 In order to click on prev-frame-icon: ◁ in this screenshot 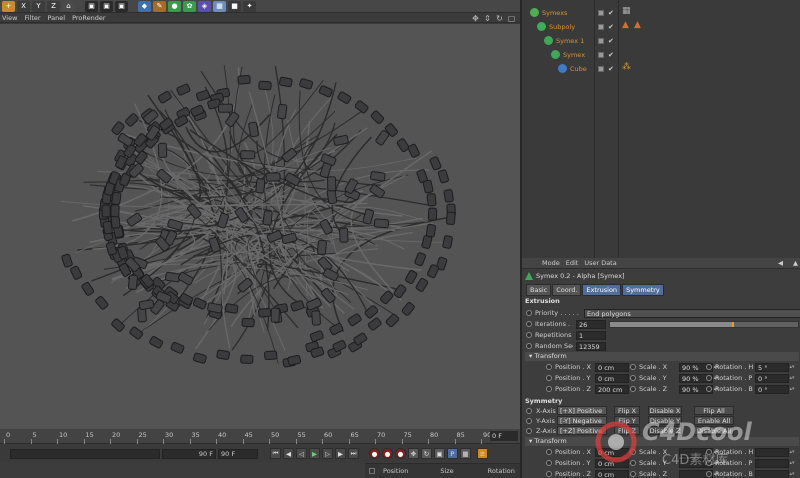, I will do `click(301, 453)`.